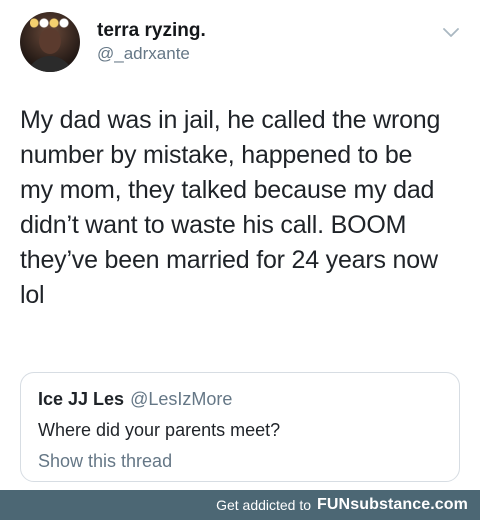 Image resolution: width=480 pixels, height=520 pixels. Describe the element at coordinates (240, 42) in the screenshot. I see `tweet-header: terra ryzing. @_adrxante` at that location.